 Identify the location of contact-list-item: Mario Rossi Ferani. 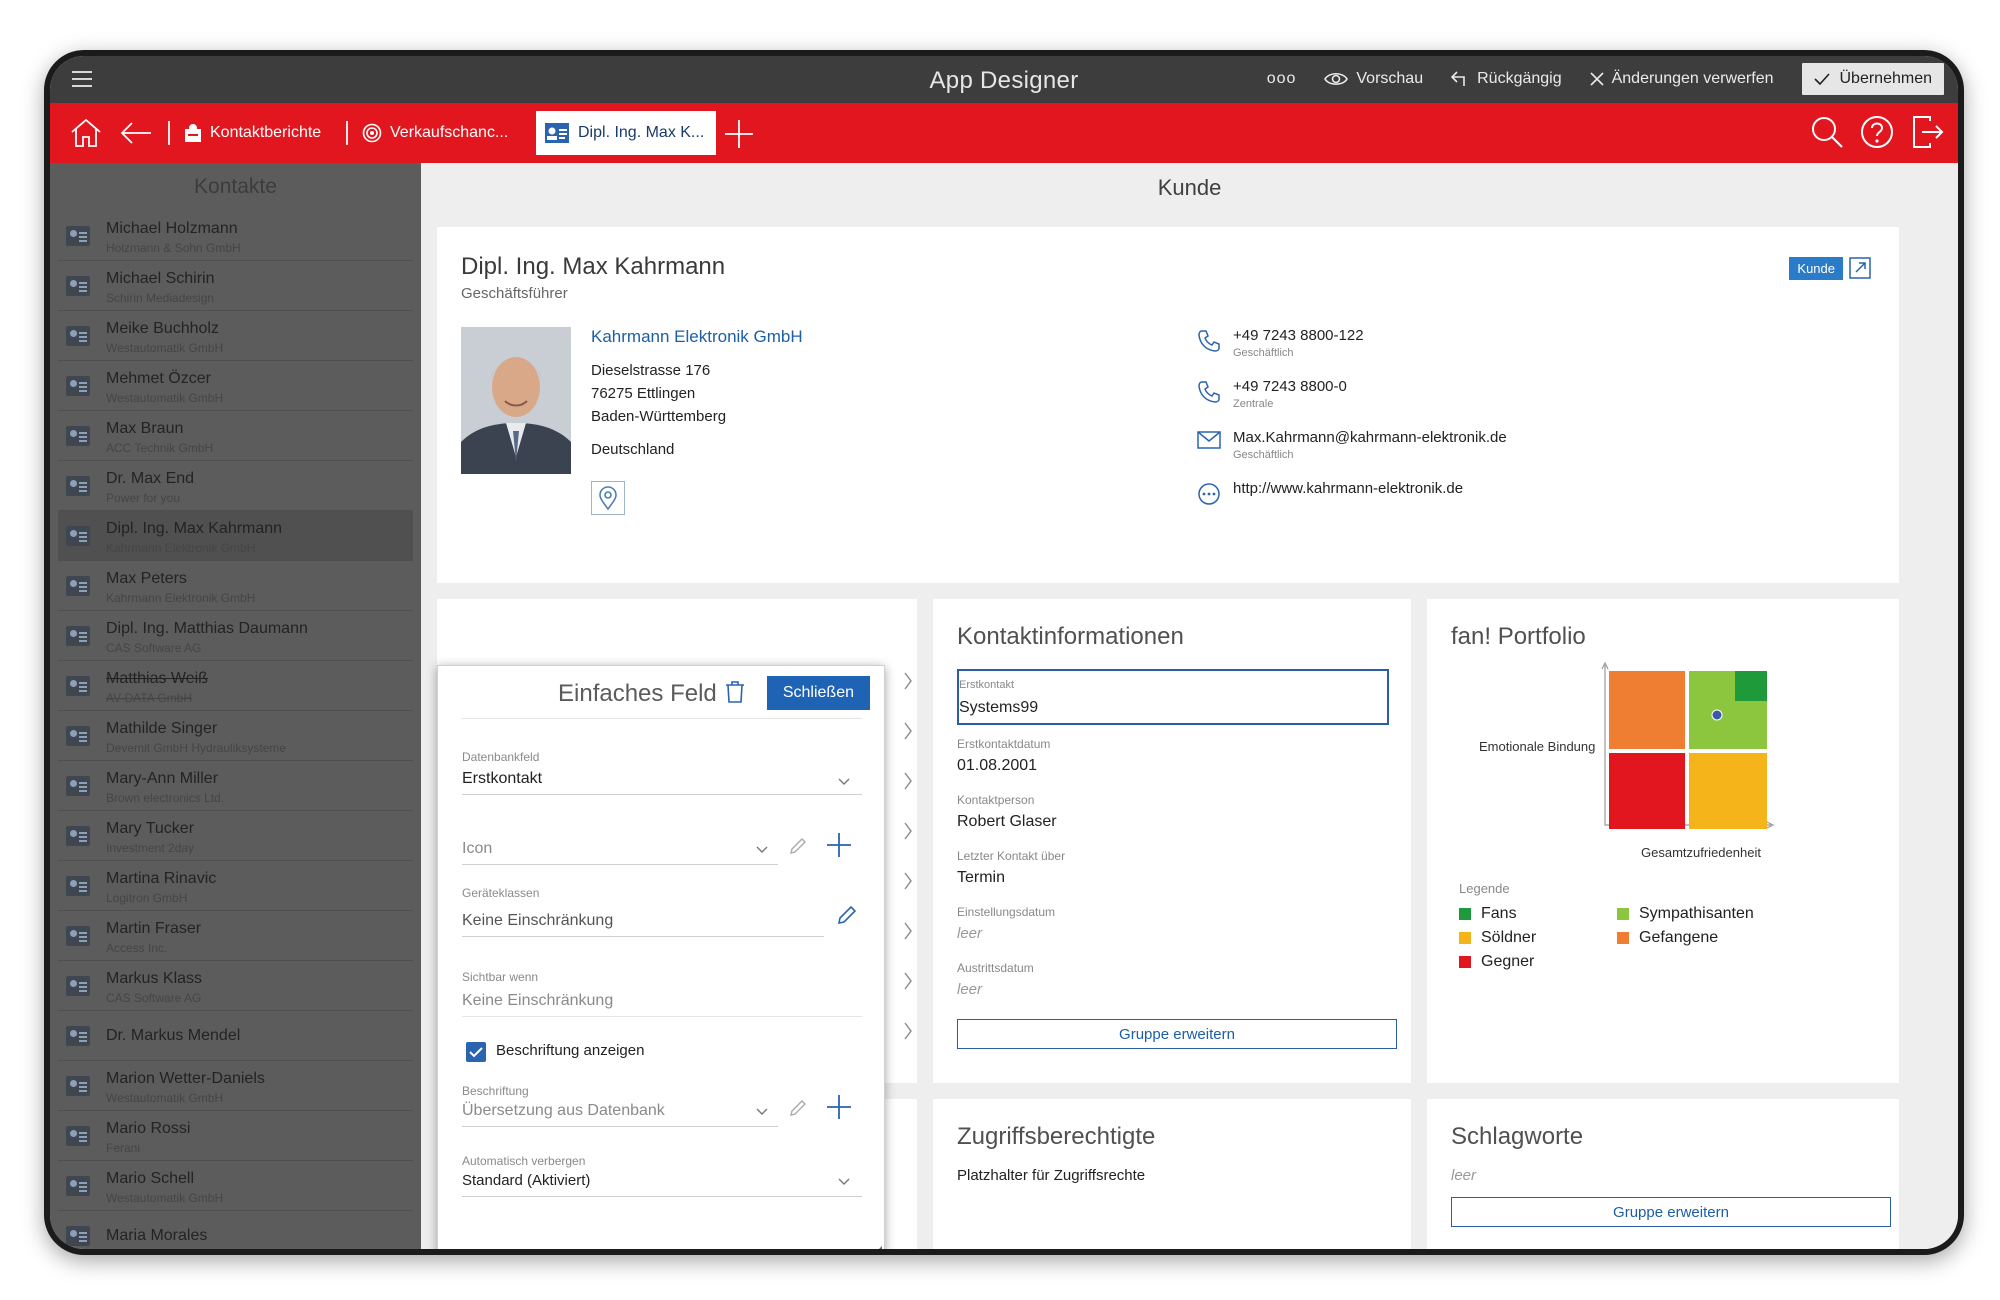
(235, 1136).